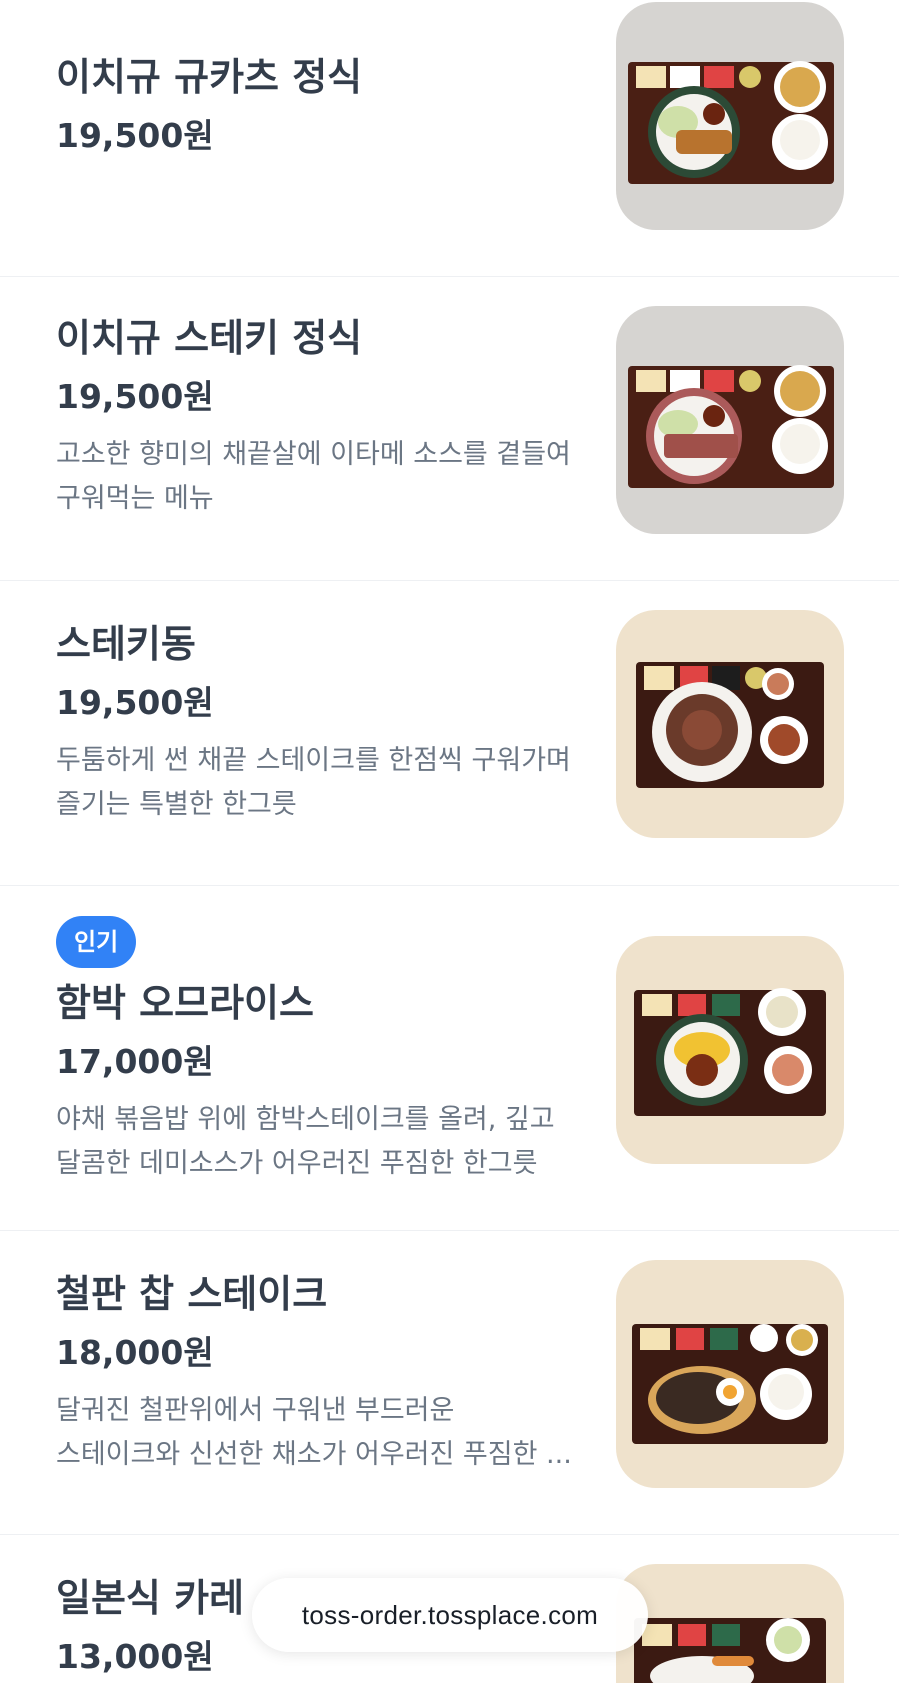  I want to click on menu-item-name: 이치규 규카츠 정식, so click(209, 77).